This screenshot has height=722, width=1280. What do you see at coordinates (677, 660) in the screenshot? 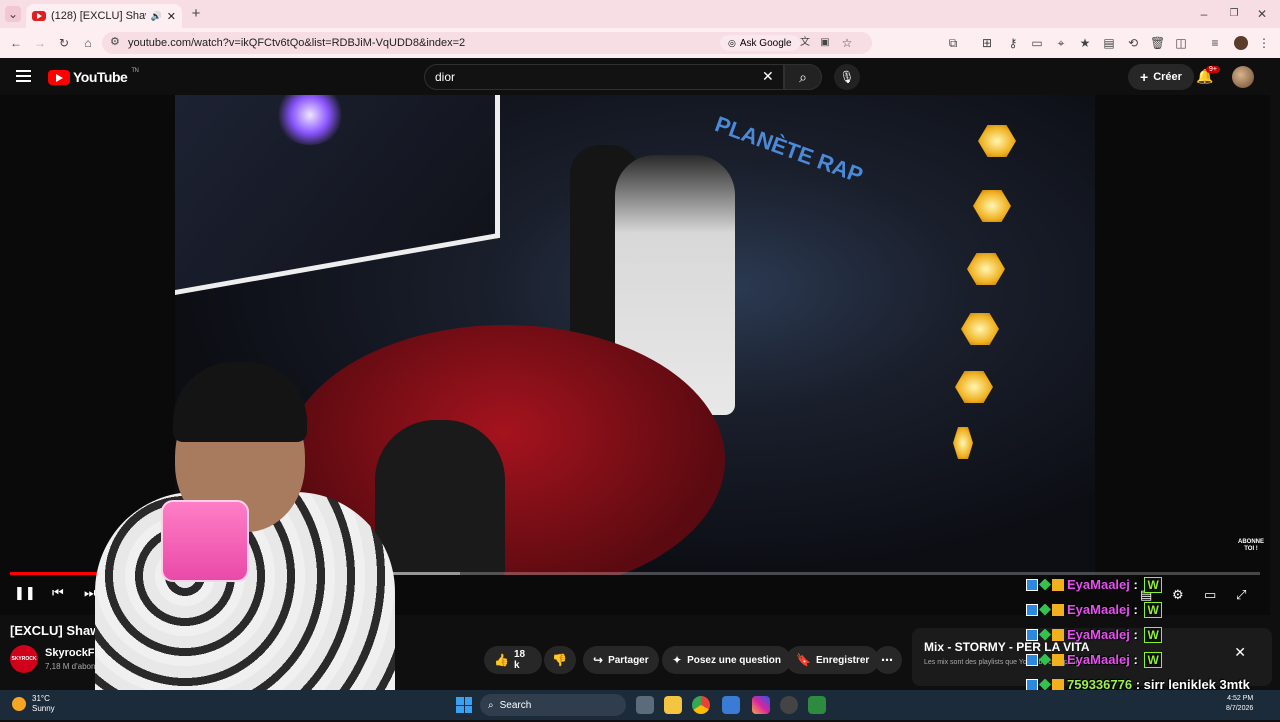
I see `sparkle-icon: ✦` at bounding box center [677, 660].